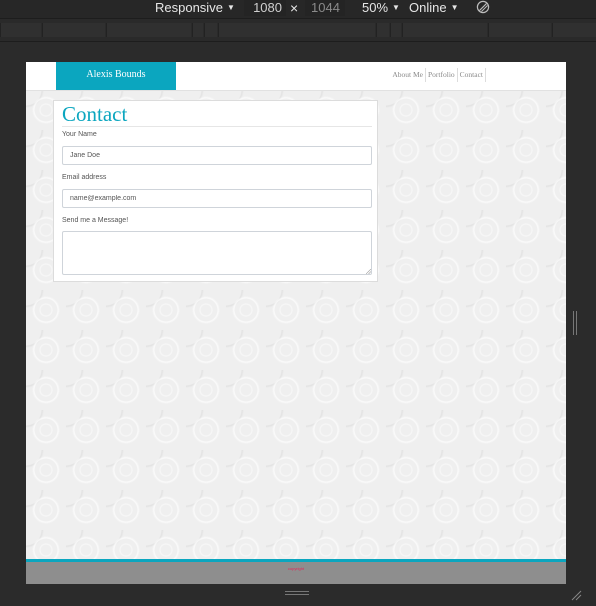 The height and width of the screenshot is (606, 596). What do you see at coordinates (265, 8) in the screenshot?
I see `width-input: 1080` at bounding box center [265, 8].